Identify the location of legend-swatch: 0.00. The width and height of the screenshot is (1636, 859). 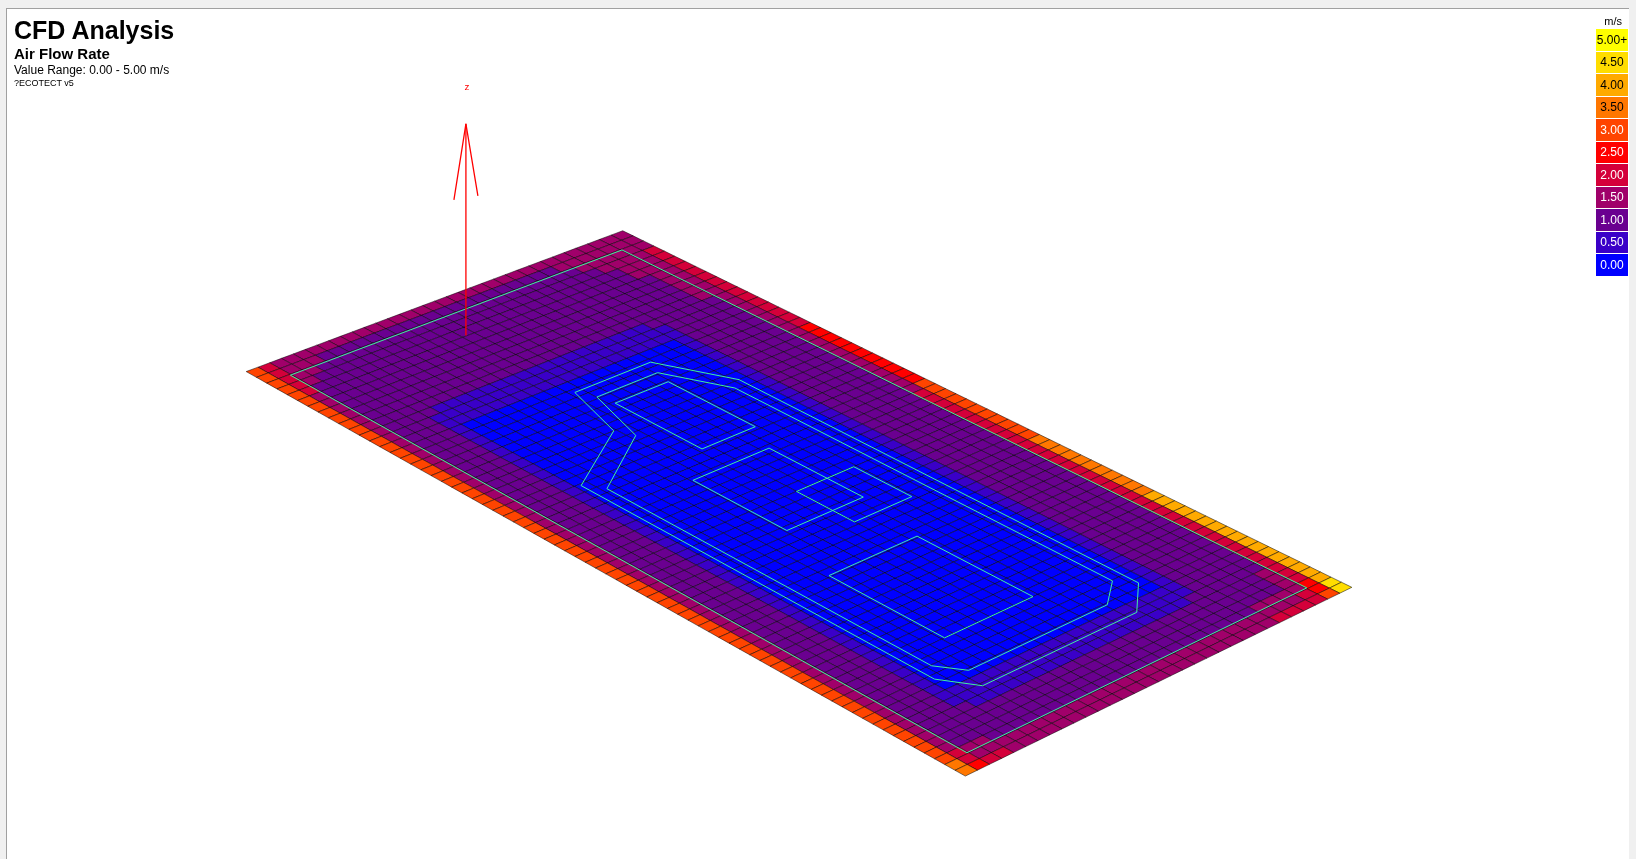
(1612, 265).